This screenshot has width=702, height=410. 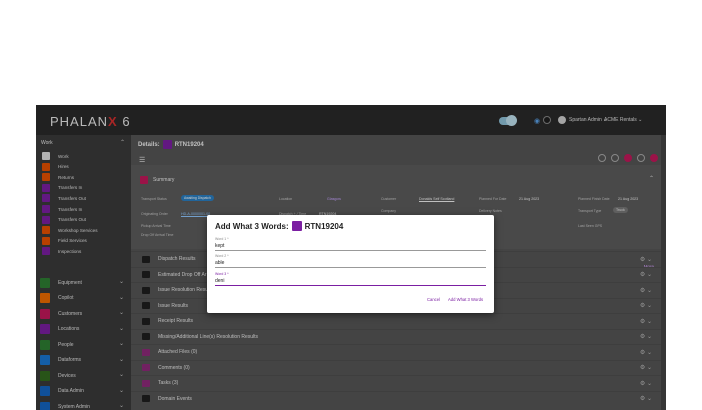 I want to click on word-1-field: Word 1 *, so click(x=350, y=244).